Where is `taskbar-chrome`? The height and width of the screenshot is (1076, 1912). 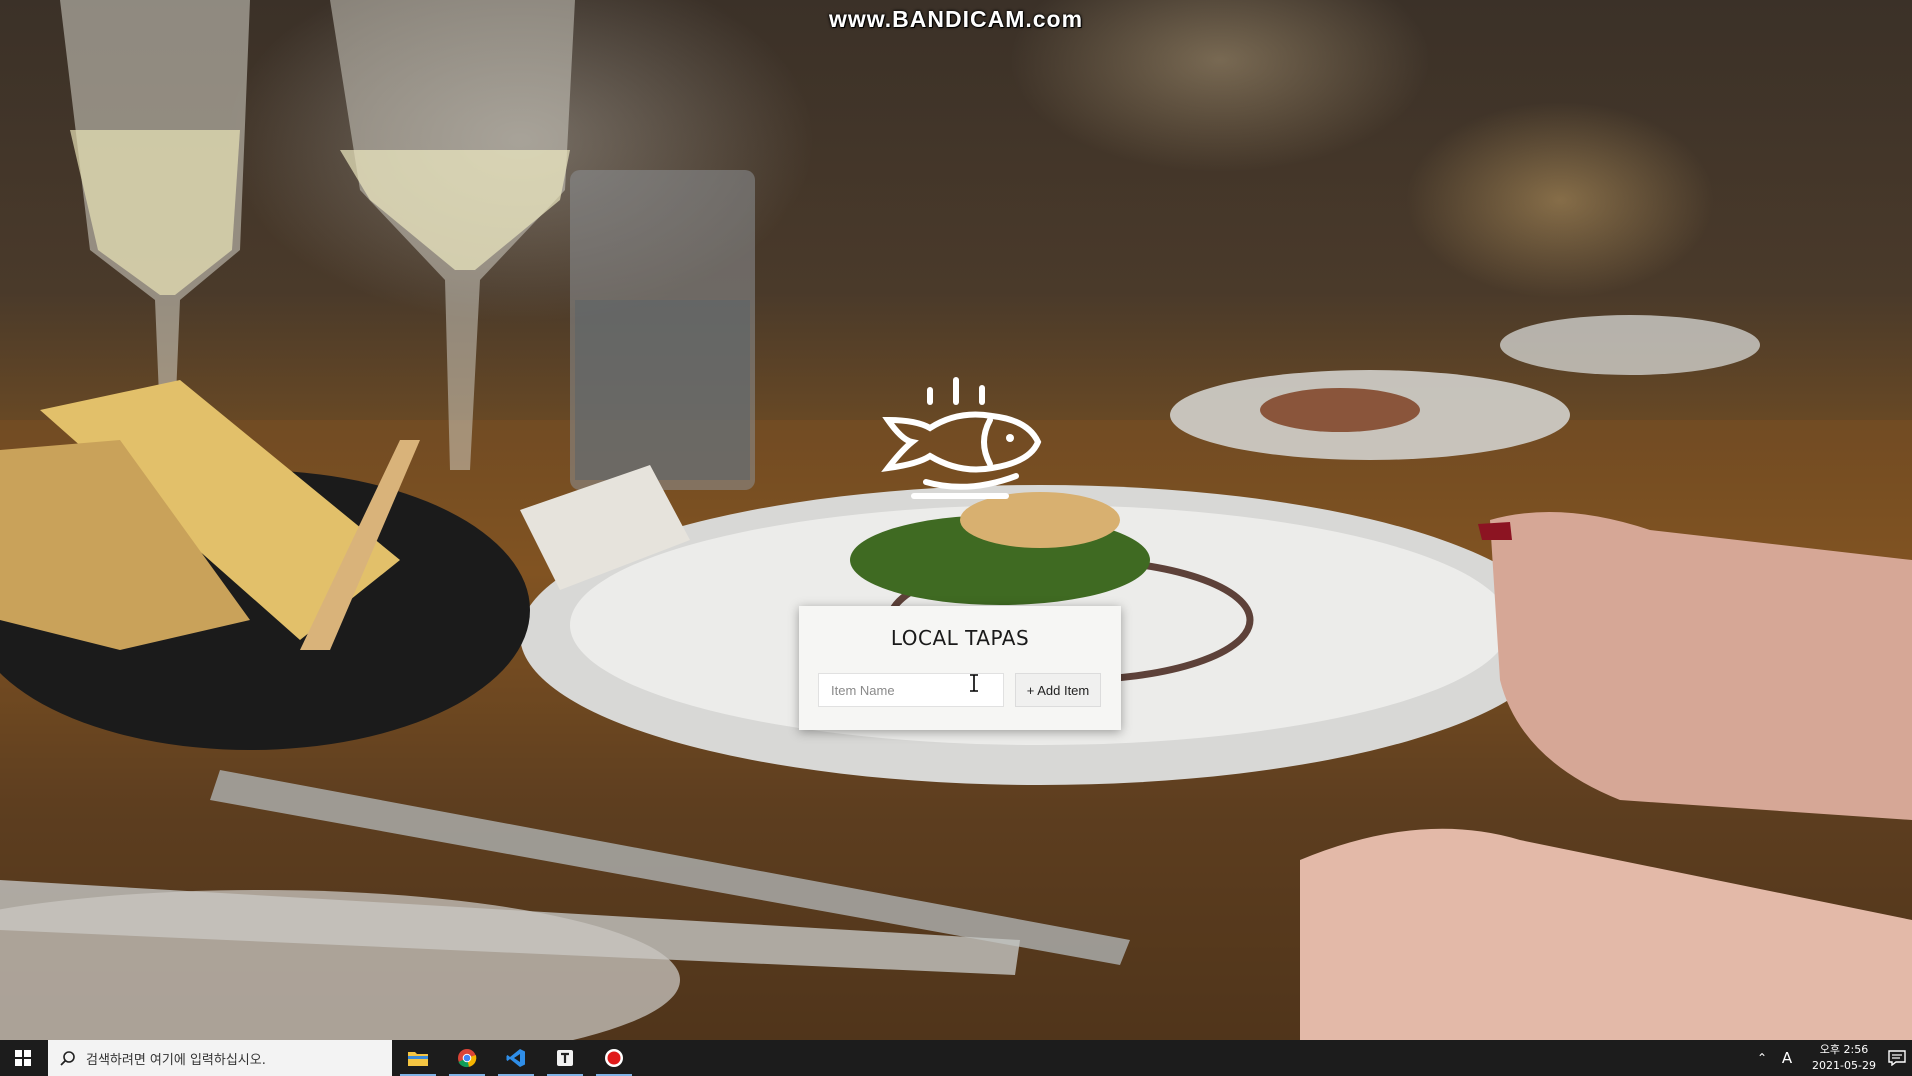 taskbar-chrome is located at coordinates (467, 1058).